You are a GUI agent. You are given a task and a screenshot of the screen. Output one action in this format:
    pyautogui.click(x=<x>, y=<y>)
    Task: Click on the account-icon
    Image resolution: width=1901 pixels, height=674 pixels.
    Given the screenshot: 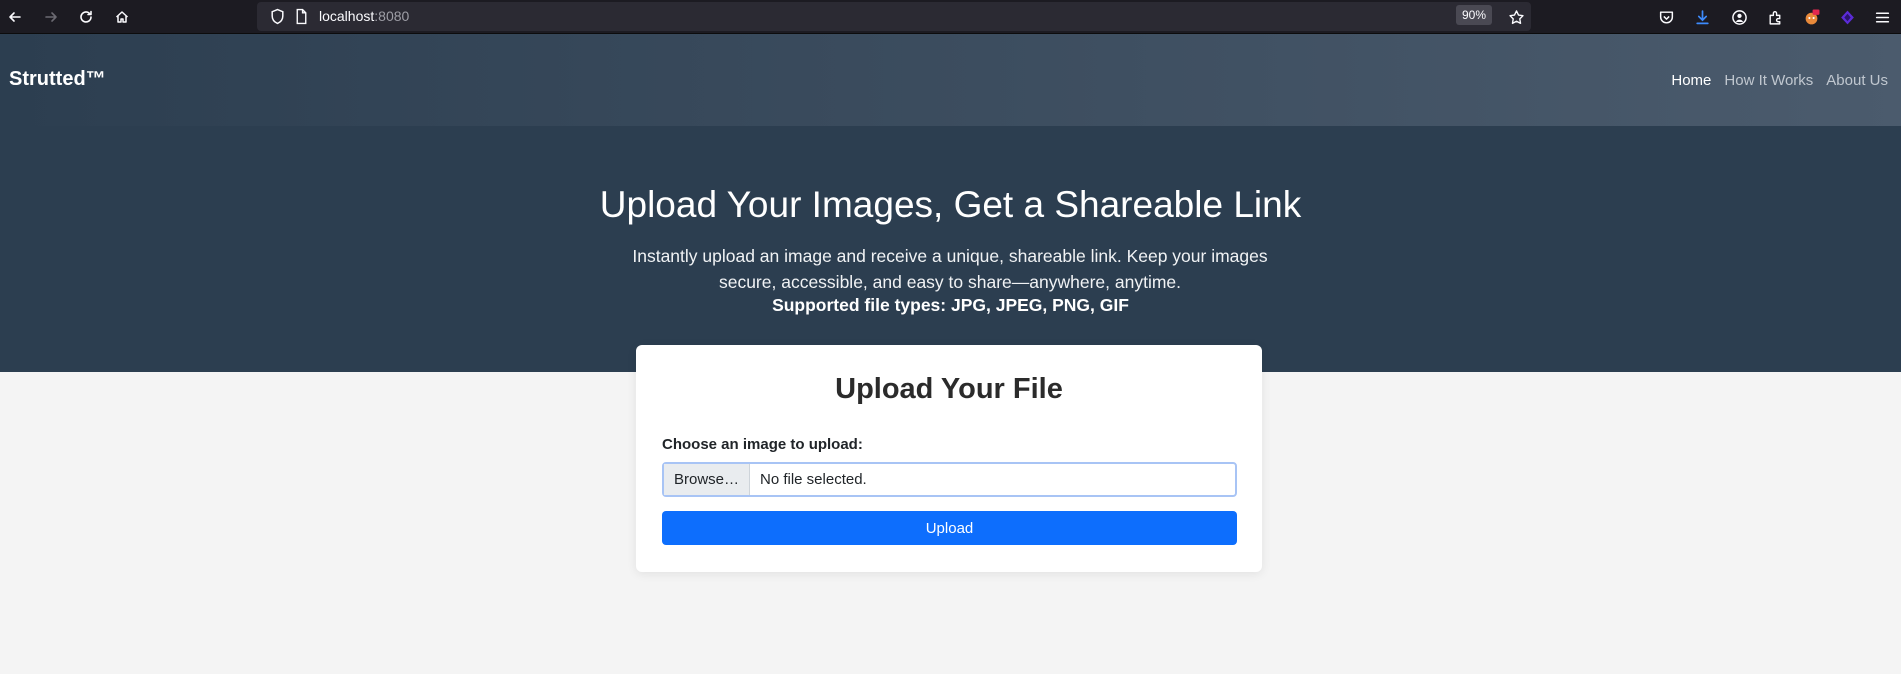 What is the action you would take?
    pyautogui.click(x=1739, y=17)
    